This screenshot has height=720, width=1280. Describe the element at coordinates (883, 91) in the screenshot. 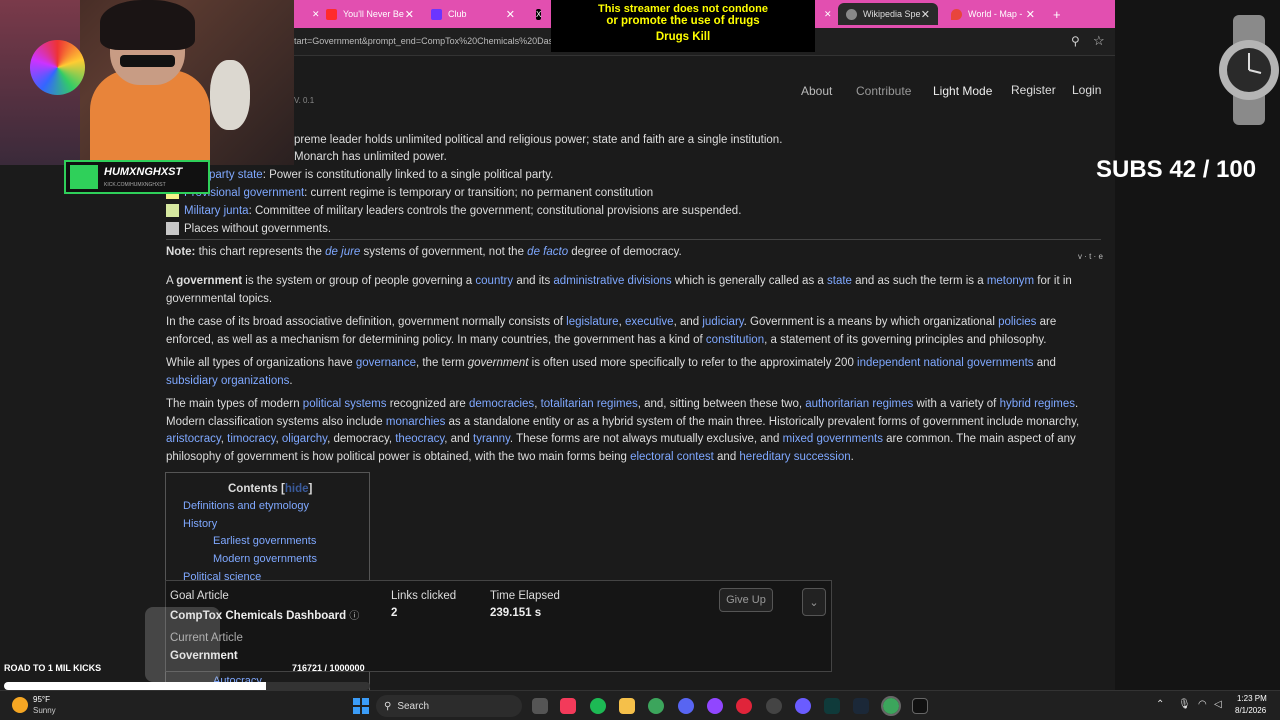

I see `nav-contribute: Contribute` at that location.